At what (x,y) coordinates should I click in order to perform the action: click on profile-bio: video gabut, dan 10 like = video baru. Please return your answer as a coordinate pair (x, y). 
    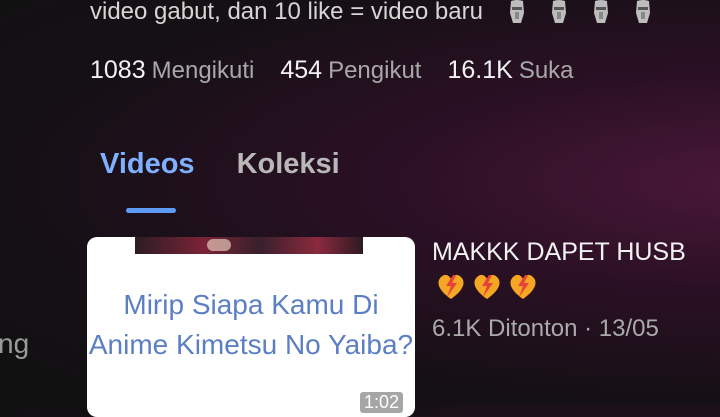
    Looking at the image, I should click on (371, 13).